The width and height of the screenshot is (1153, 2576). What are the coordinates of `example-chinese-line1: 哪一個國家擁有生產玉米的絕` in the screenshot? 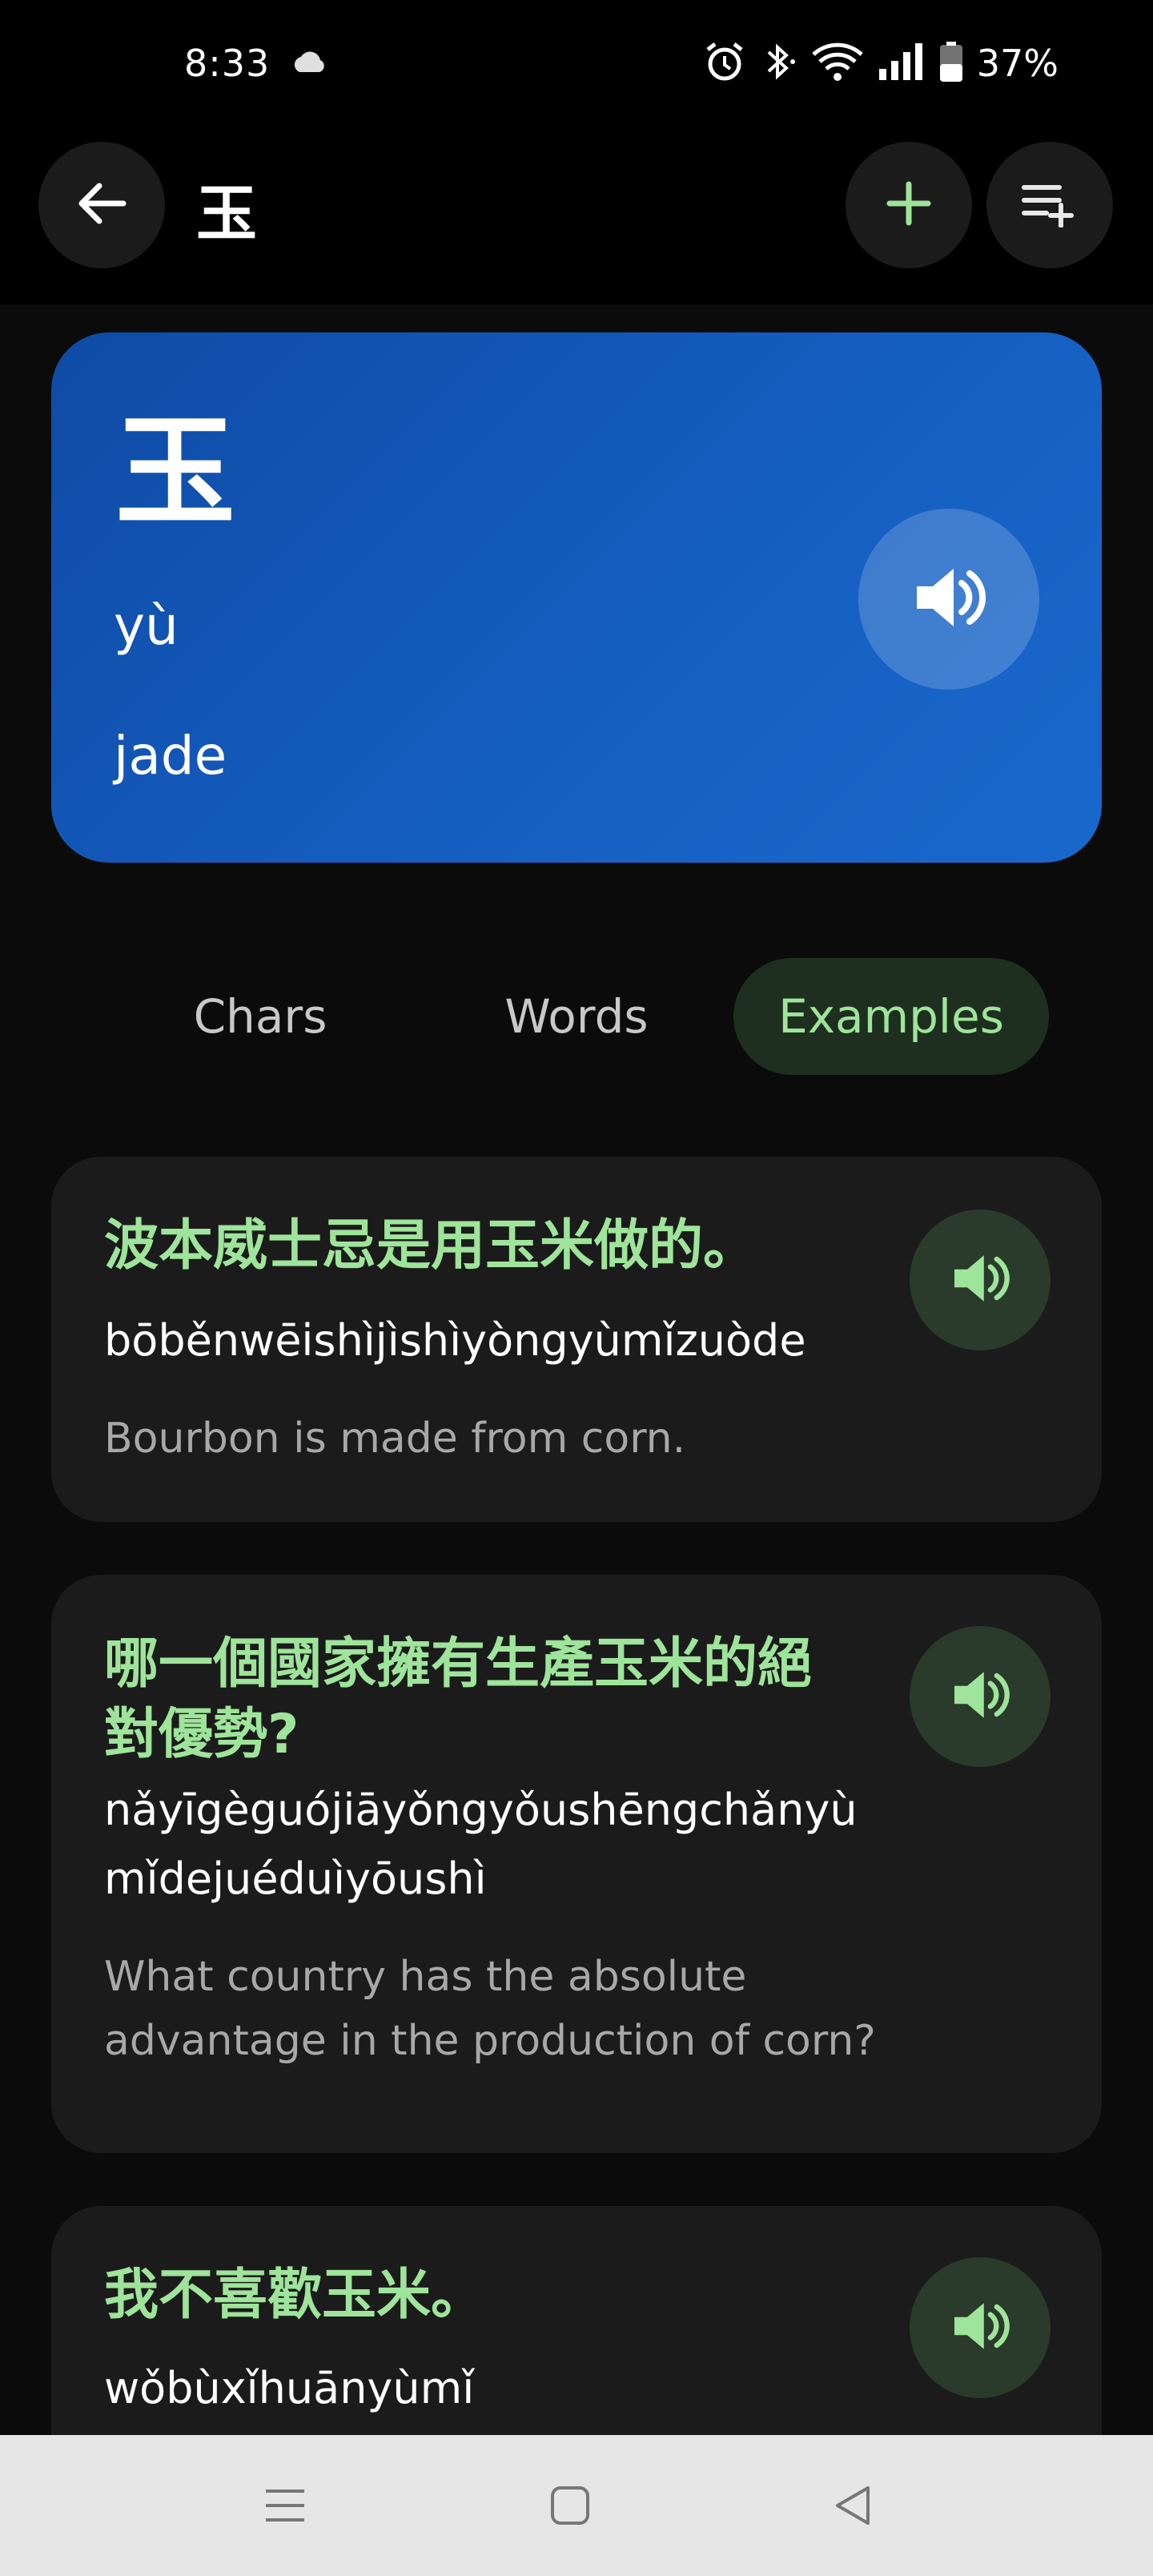 It's located at (459, 1664).